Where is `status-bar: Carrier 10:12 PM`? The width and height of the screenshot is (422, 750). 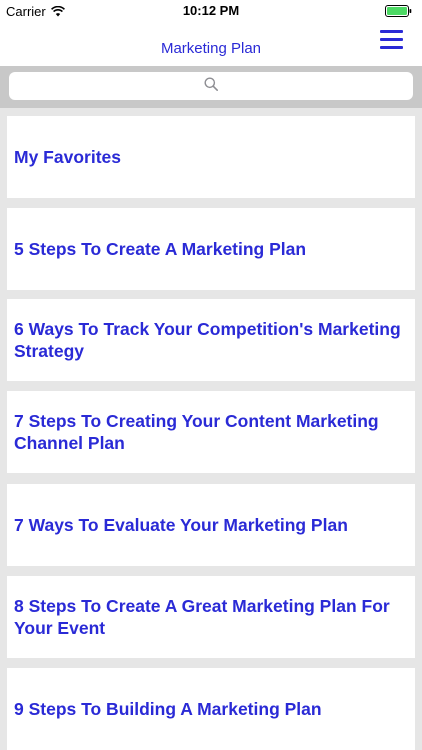
status-bar: Carrier 10:12 PM is located at coordinates (211, 11).